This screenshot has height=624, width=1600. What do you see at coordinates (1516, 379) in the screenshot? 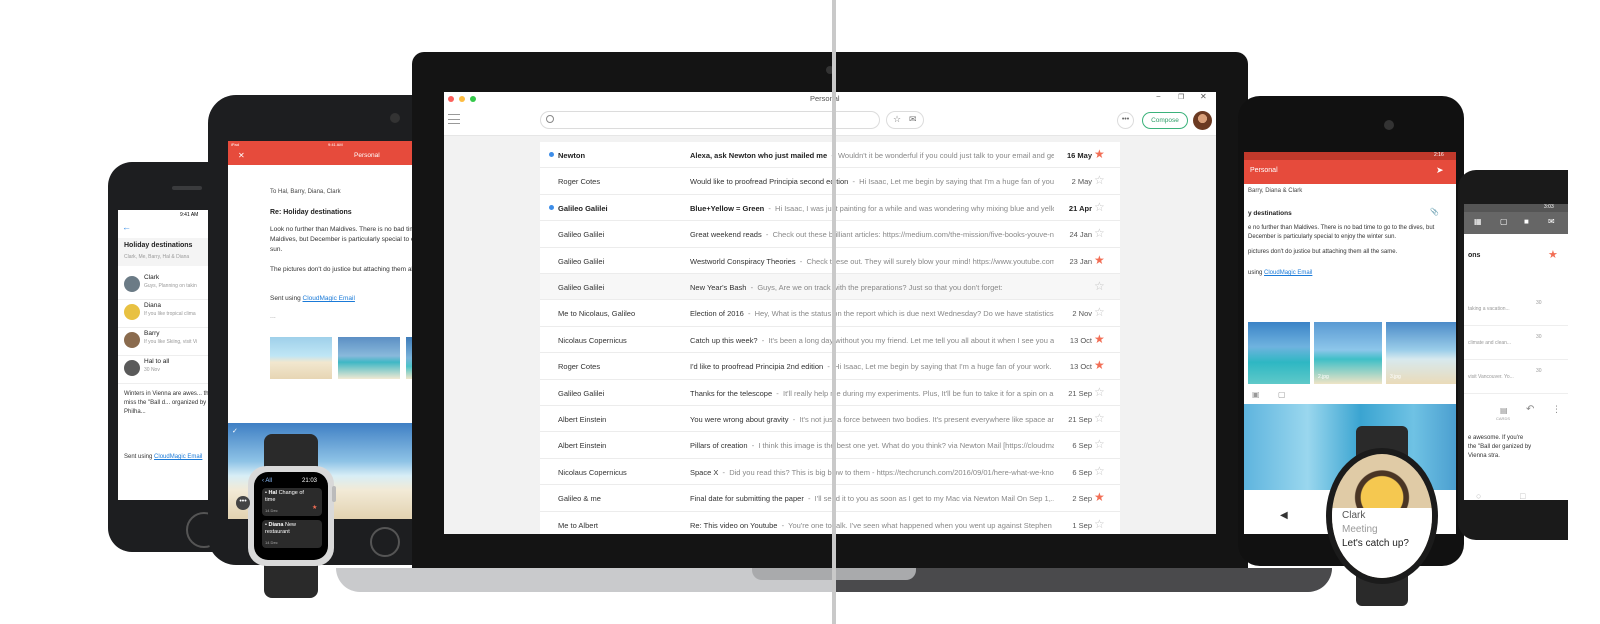
I see `list-item: visit Vancouver. Yo... 30` at bounding box center [1516, 379].